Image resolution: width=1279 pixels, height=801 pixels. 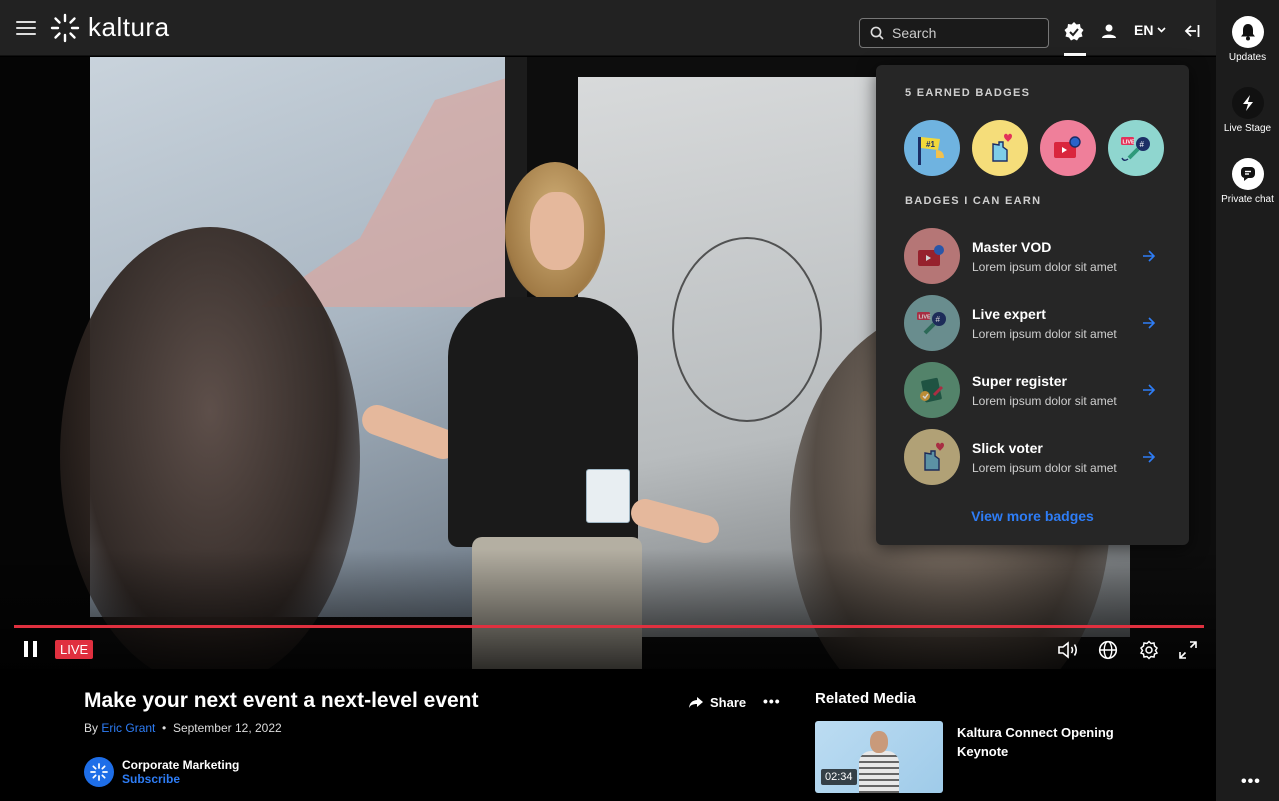 I want to click on rail-item-private-chat: Private chat, so click(x=1247, y=181).